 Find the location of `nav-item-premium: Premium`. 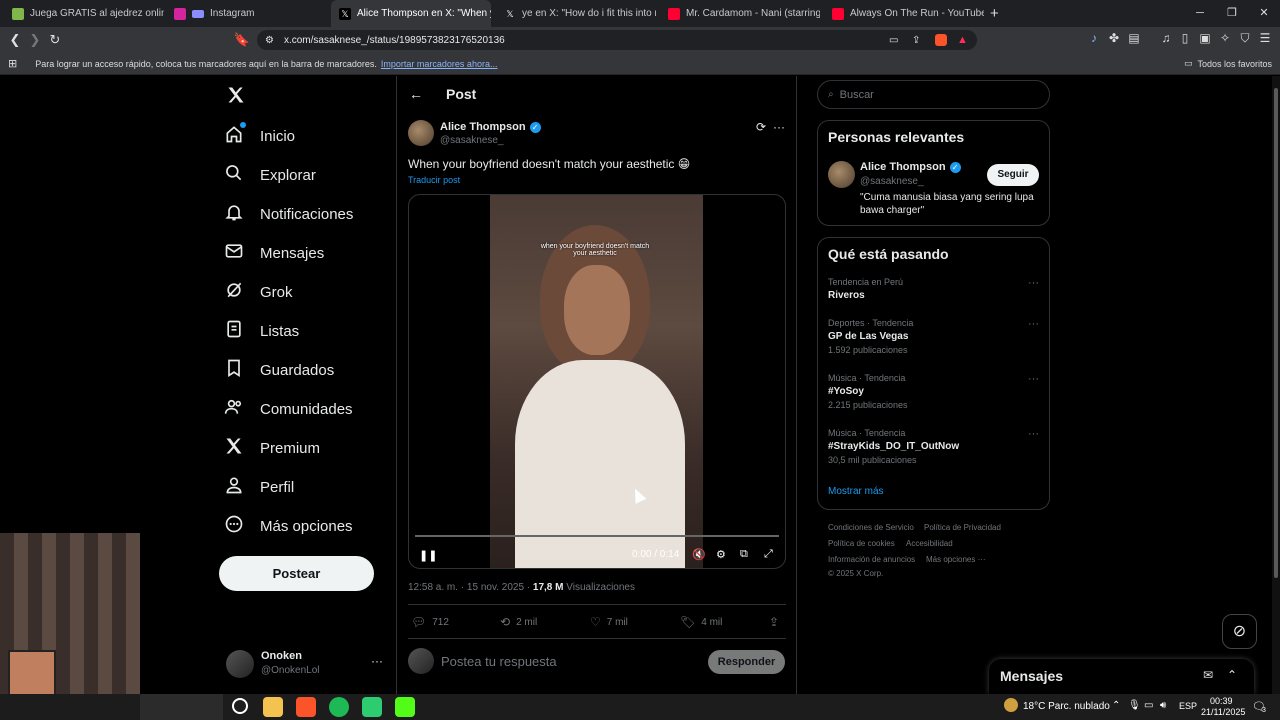

nav-item-premium: Premium is located at coordinates (272, 448).